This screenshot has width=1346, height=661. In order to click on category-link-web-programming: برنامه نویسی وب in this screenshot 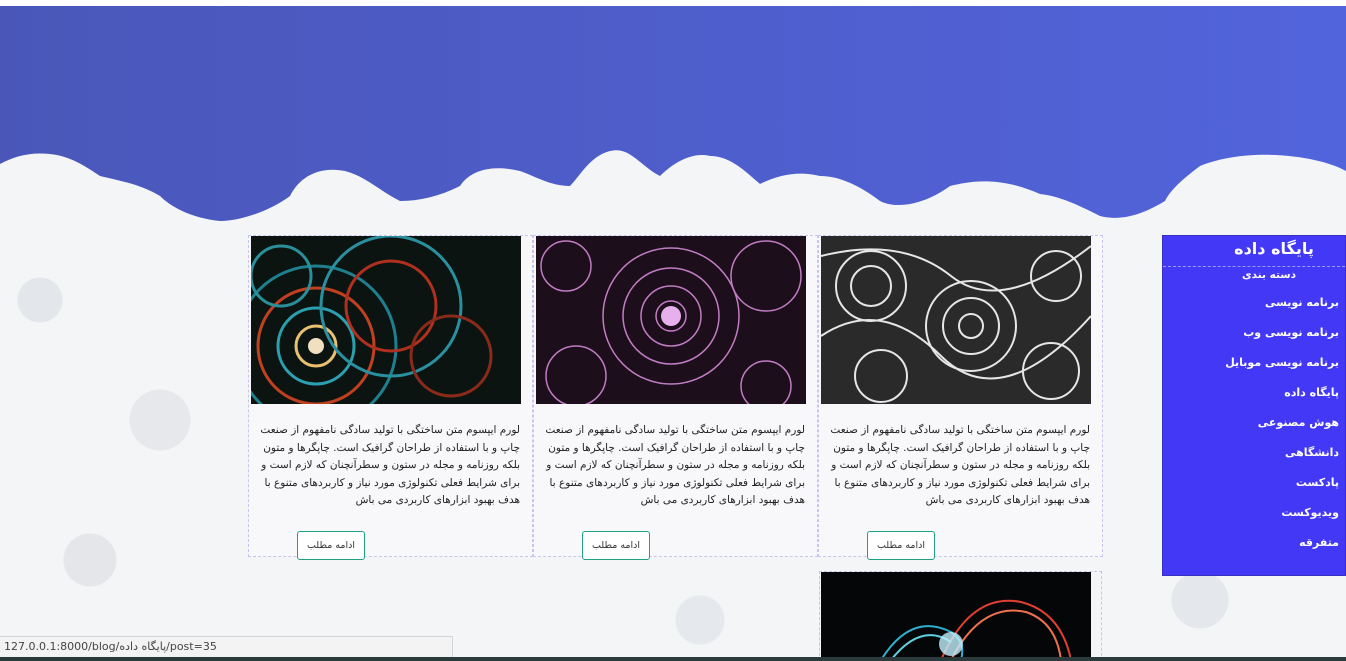, I will do `click(1251, 339)`.